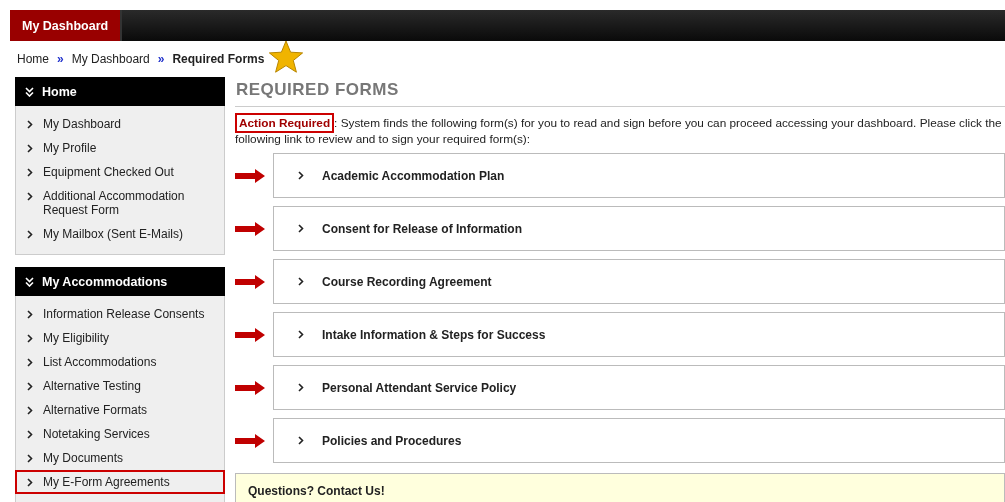 This screenshot has height=502, width=1005. I want to click on sidebar-header-title: My Accommodations, so click(105, 281).